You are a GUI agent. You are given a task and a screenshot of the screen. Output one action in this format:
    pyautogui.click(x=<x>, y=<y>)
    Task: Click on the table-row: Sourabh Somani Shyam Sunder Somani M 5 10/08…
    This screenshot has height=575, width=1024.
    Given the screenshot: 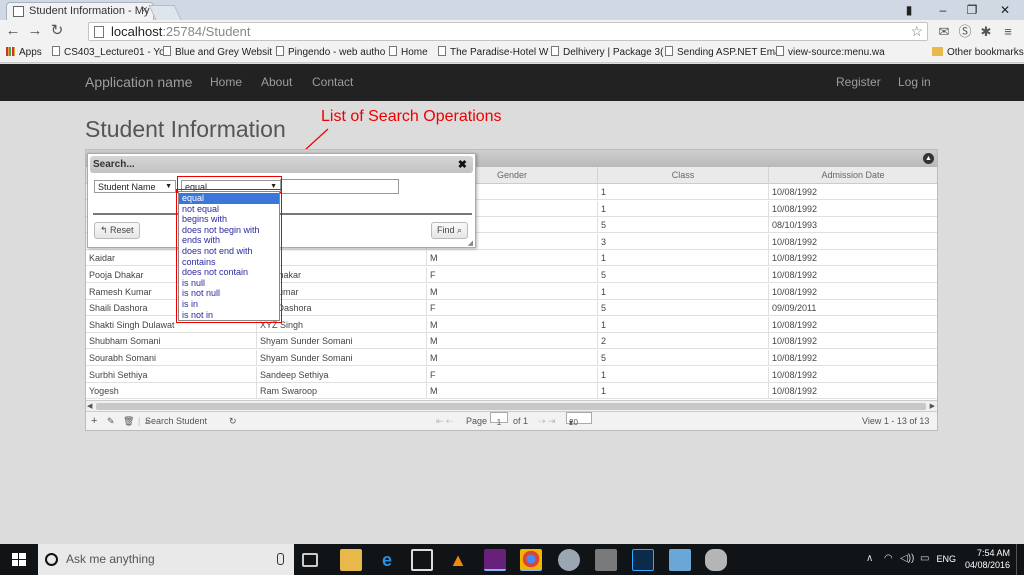 What is the action you would take?
    pyautogui.click(x=511, y=358)
    